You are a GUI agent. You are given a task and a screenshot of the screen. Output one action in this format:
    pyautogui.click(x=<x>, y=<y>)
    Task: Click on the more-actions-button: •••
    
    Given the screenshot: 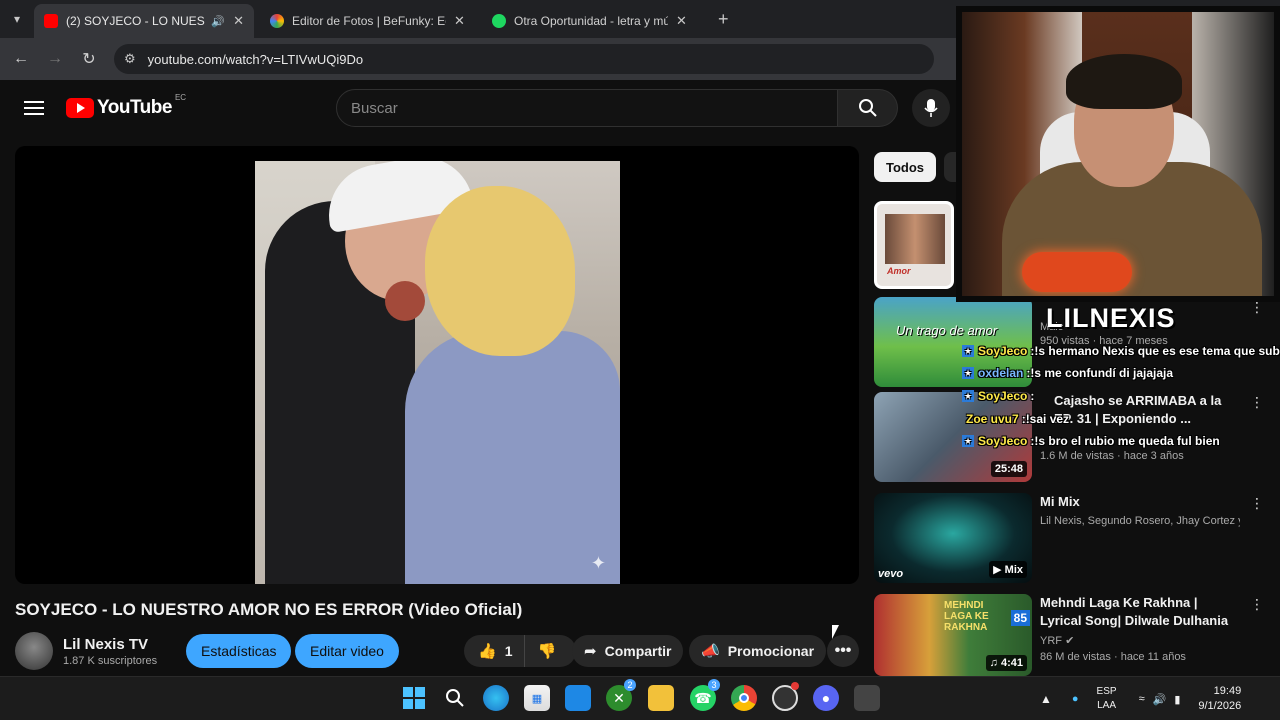 What is the action you would take?
    pyautogui.click(x=843, y=651)
    